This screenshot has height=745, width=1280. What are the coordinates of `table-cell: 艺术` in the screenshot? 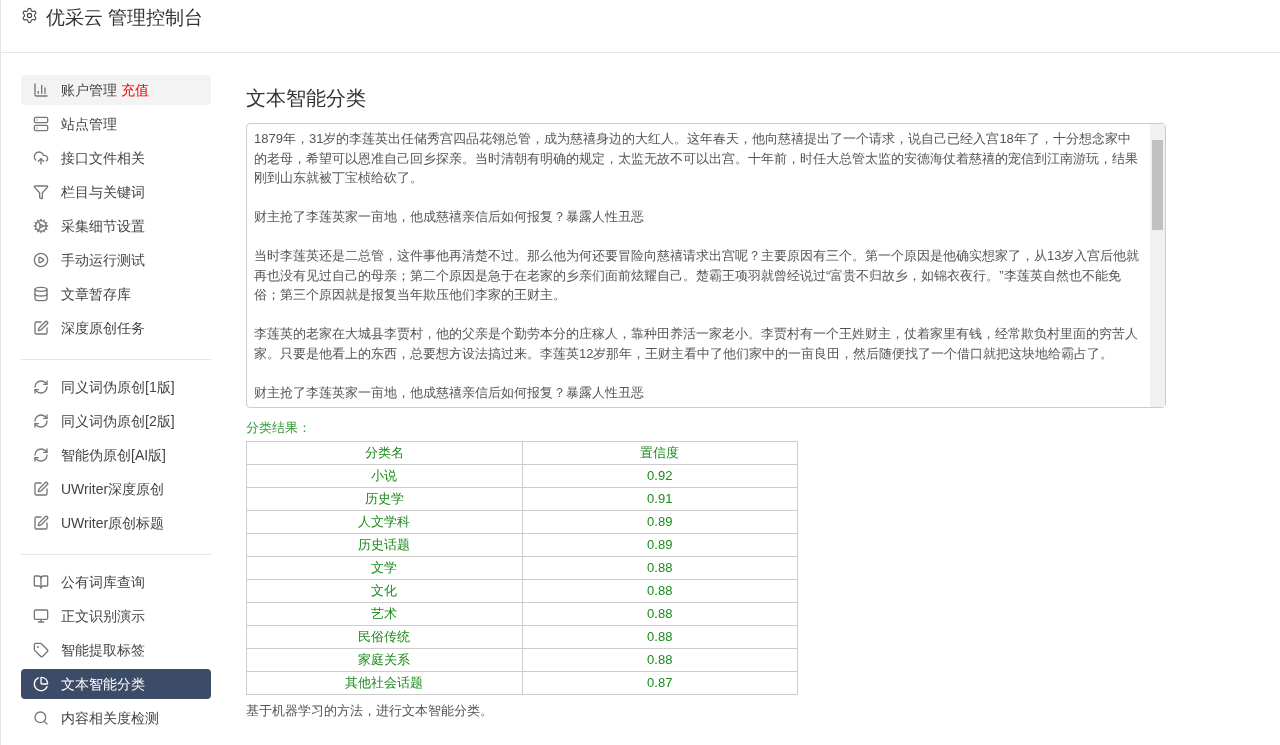 It's located at (384, 613).